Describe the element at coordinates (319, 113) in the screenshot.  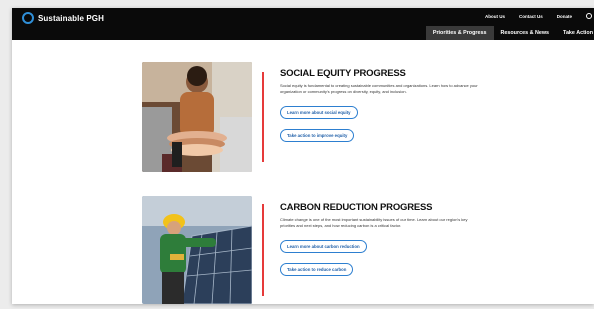
I see `learn-more-social-equity-button: Learn more about social equity` at that location.